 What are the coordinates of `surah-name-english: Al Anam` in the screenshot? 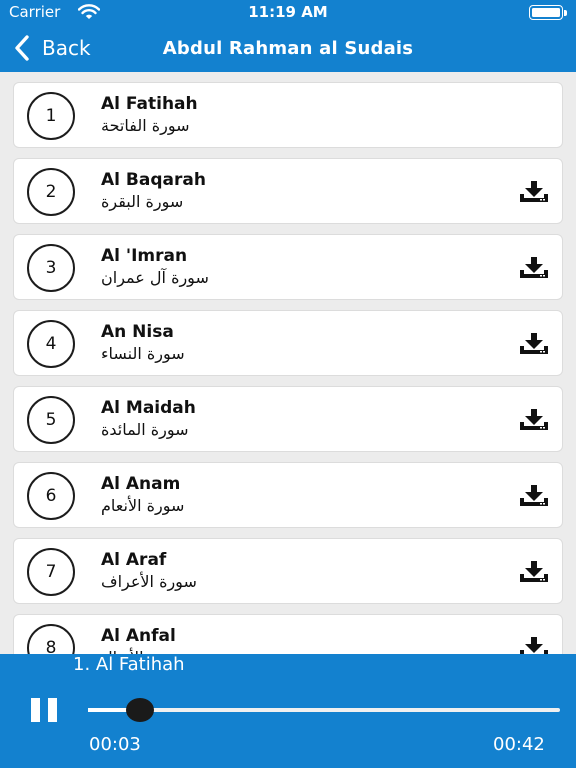 It's located at (141, 484).